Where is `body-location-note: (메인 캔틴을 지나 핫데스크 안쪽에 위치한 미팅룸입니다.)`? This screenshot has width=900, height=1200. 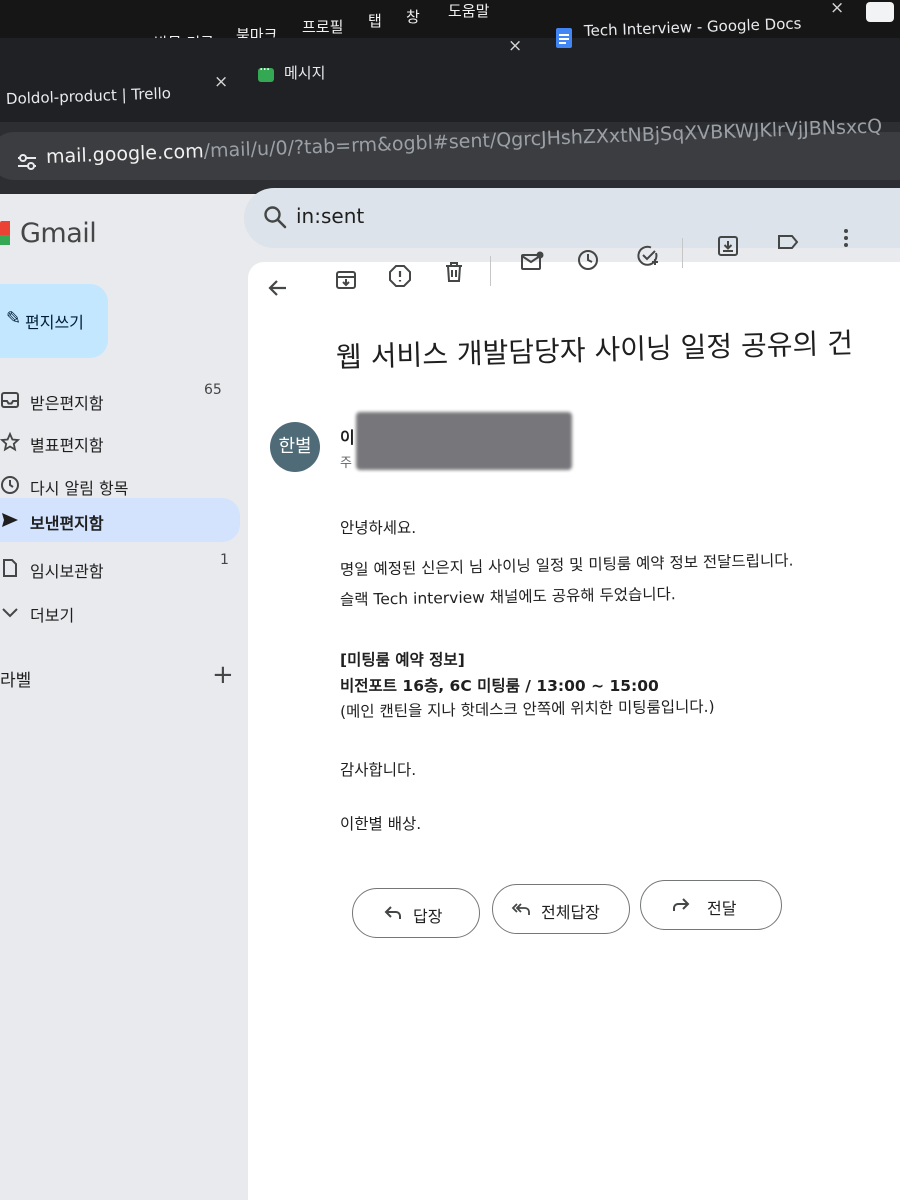
body-location-note: (메인 캔틴을 지나 핫데스크 안쪽에 위치한 미팅룸입니다.) is located at coordinates (527, 709).